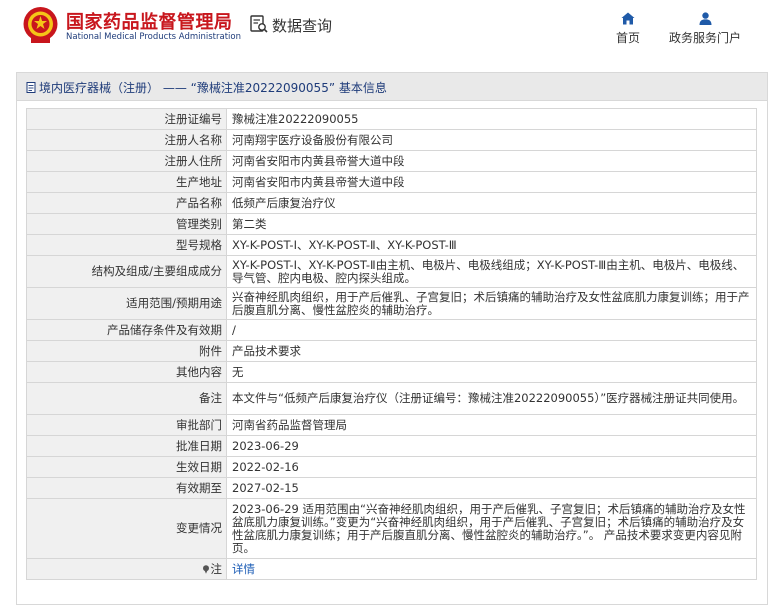  Describe the element at coordinates (126, 569) in the screenshot. I see `note-label-cell: 注` at that location.